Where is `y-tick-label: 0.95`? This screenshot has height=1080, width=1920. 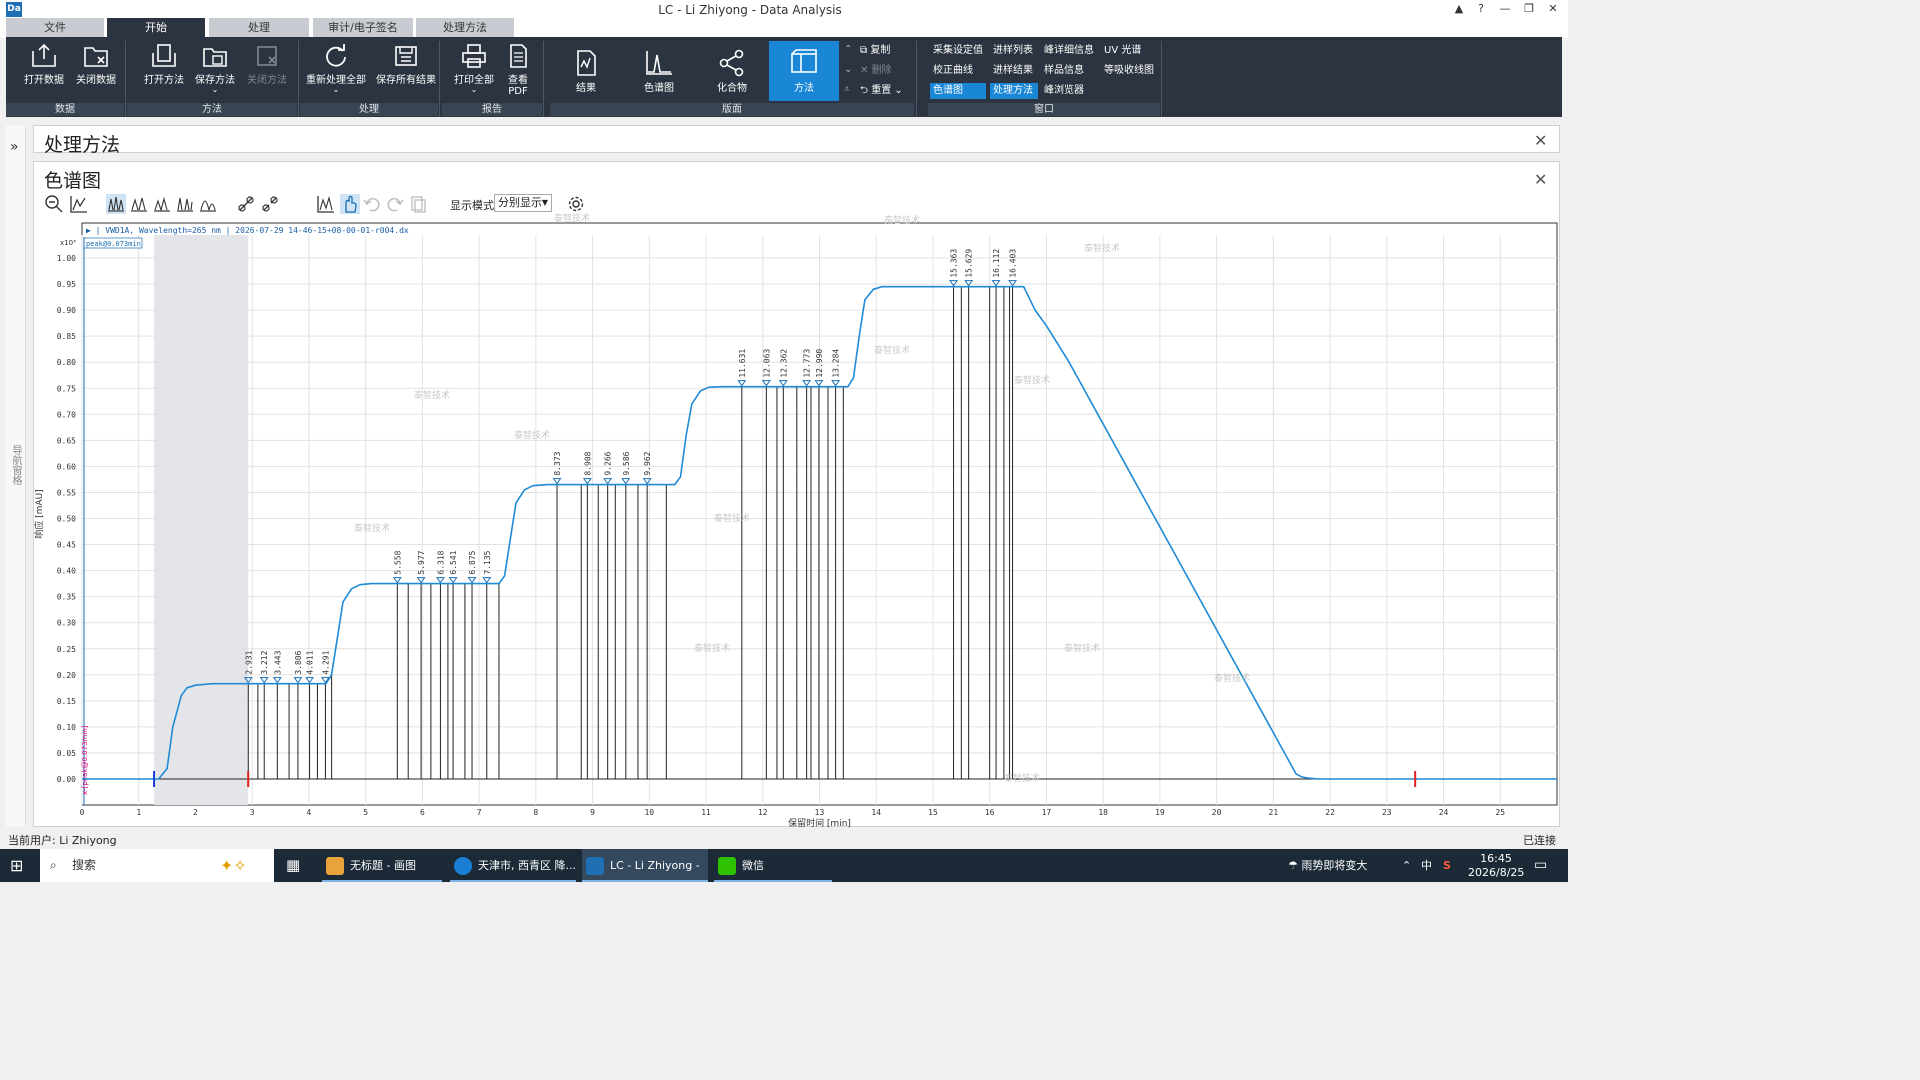 y-tick-label: 0.95 is located at coordinates (66, 284).